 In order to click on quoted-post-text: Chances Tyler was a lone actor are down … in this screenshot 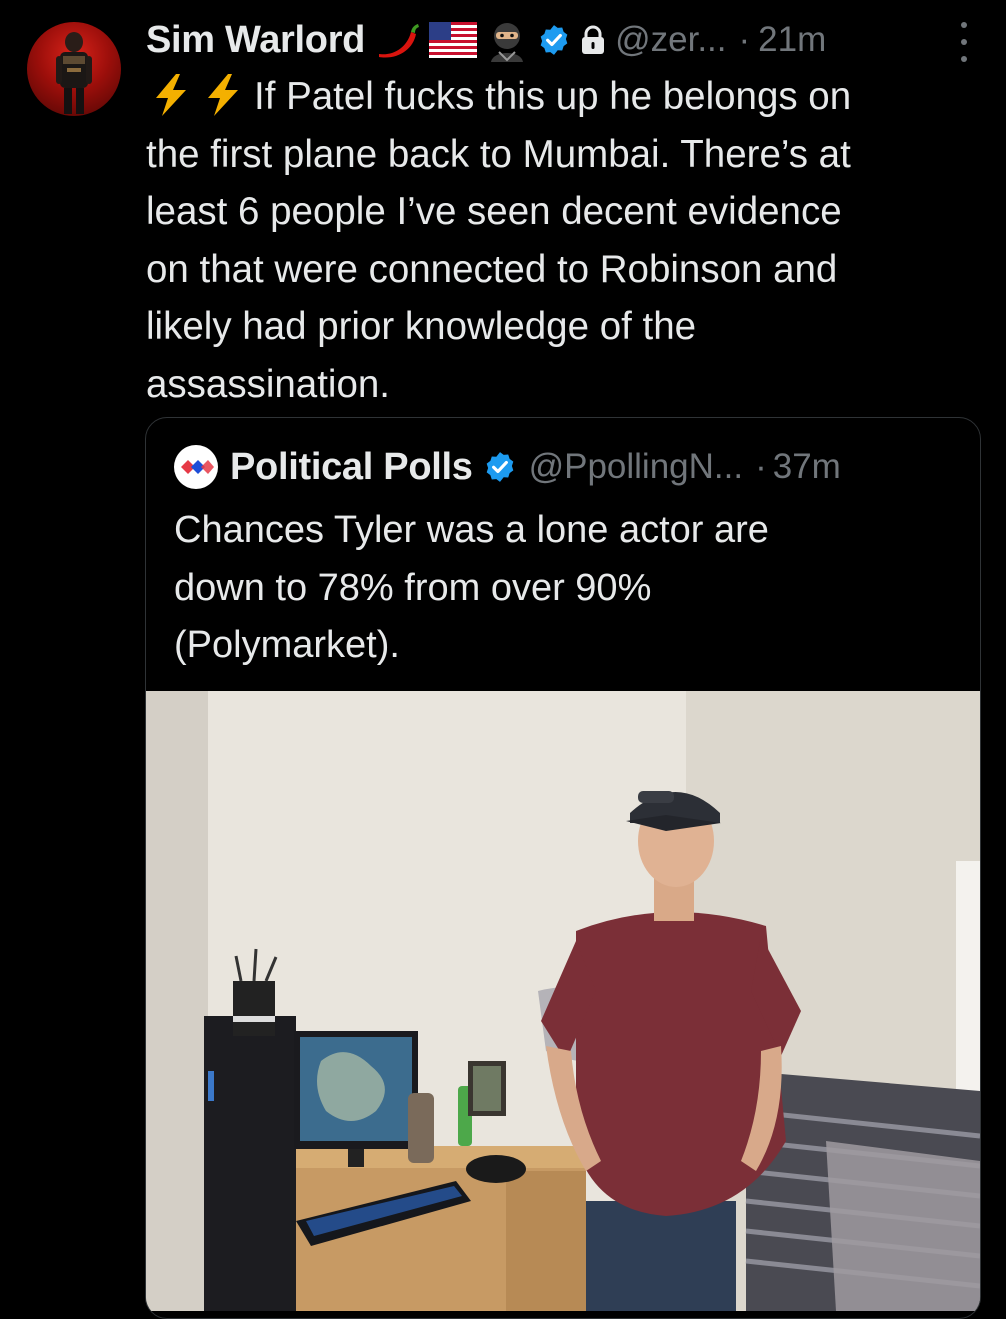, I will do `click(471, 587)`.